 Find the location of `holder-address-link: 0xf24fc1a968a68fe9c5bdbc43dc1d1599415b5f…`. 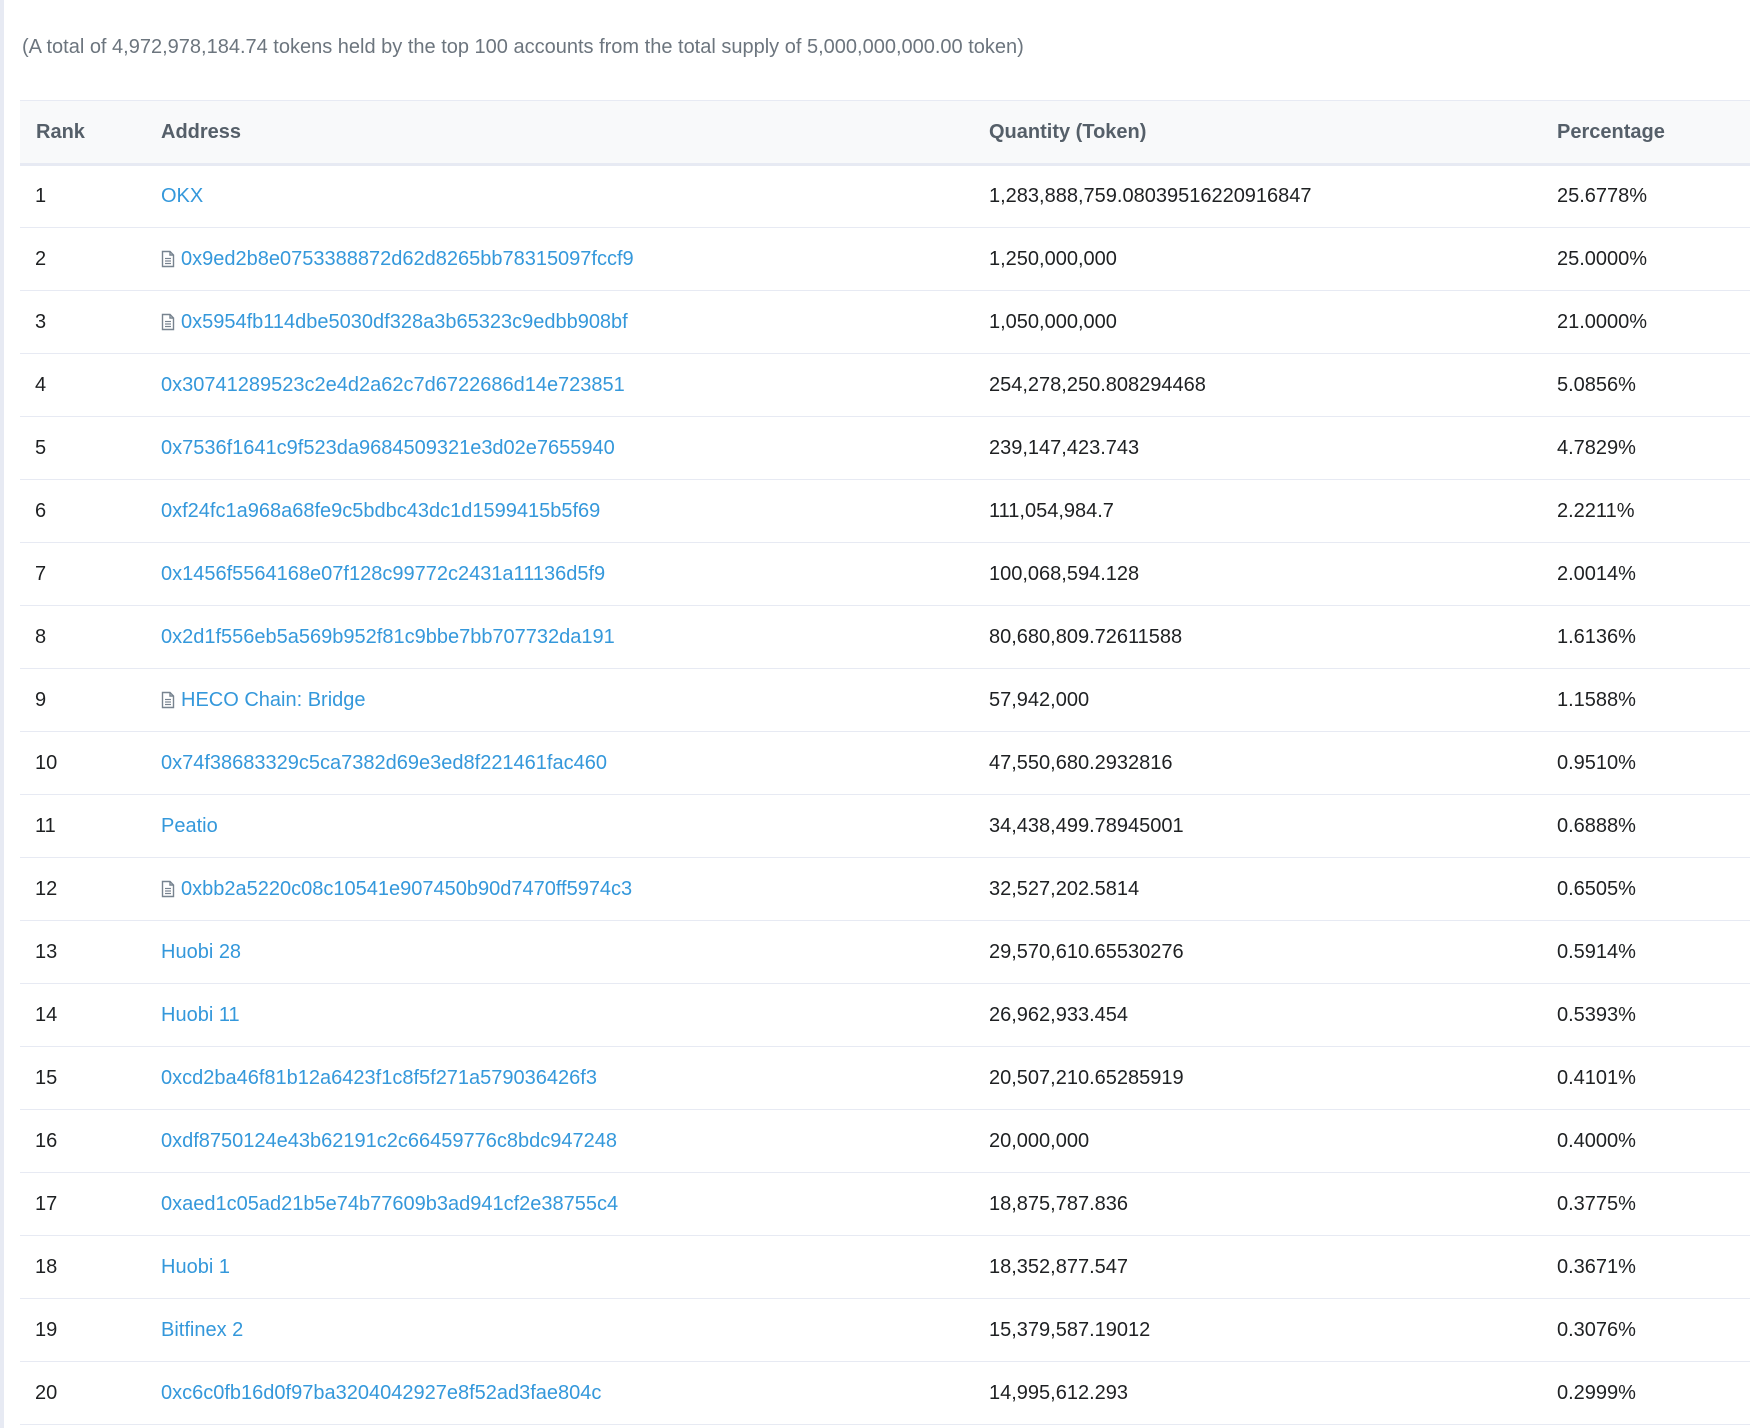

holder-address-link: 0xf24fc1a968a68fe9c5bdbc43dc1d1599415b5f… is located at coordinates (380, 511).